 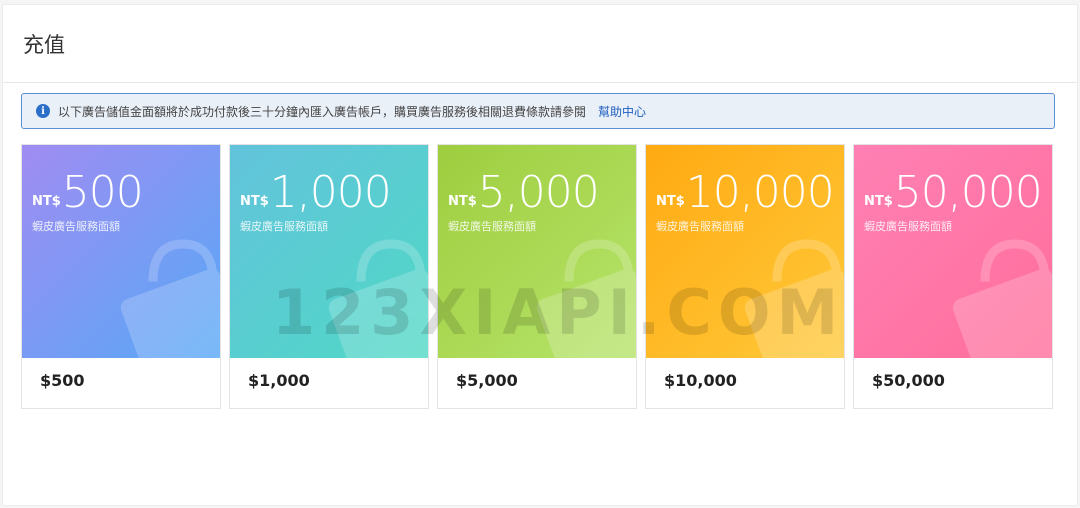 I want to click on card-price: $50,000, so click(x=908, y=380).